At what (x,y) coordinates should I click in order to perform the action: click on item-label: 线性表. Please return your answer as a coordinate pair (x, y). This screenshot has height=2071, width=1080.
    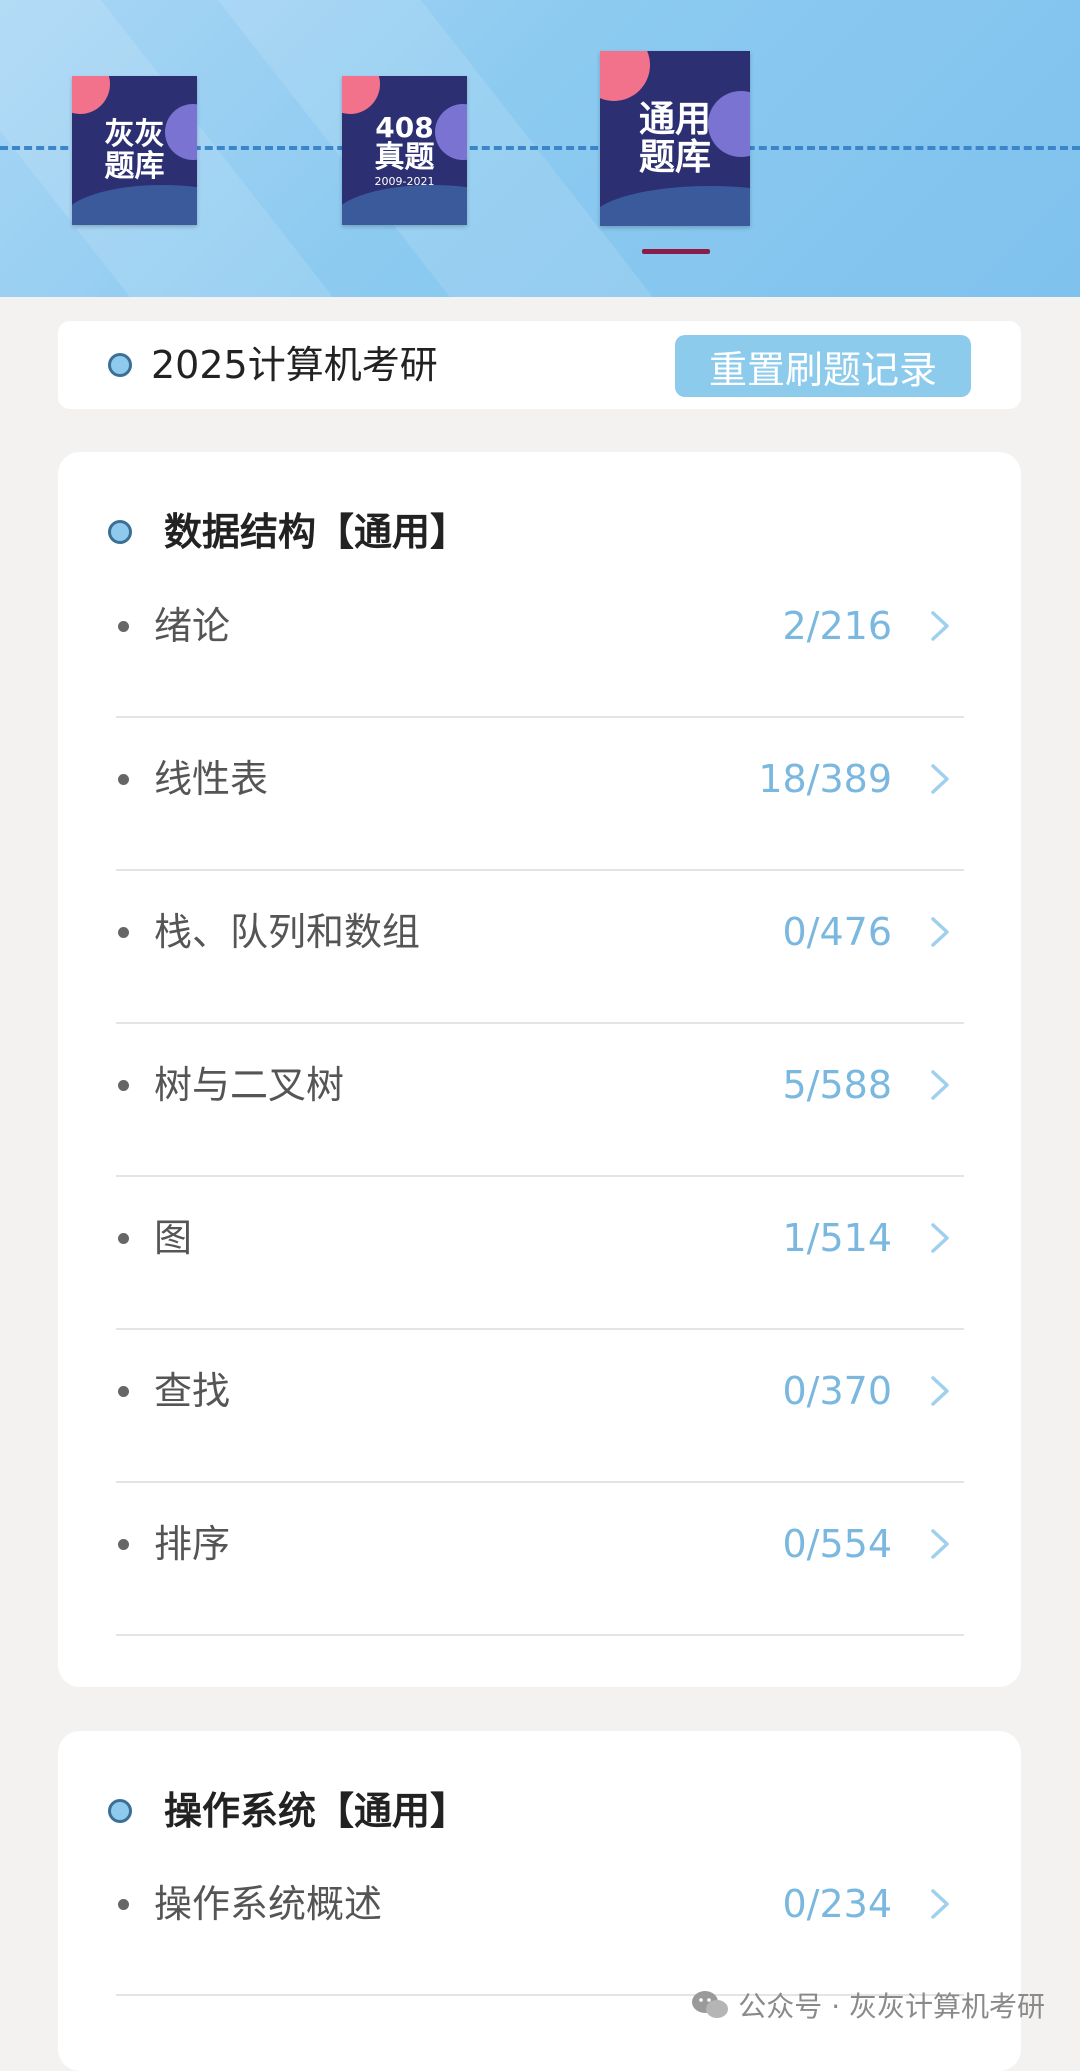
    Looking at the image, I should click on (211, 779).